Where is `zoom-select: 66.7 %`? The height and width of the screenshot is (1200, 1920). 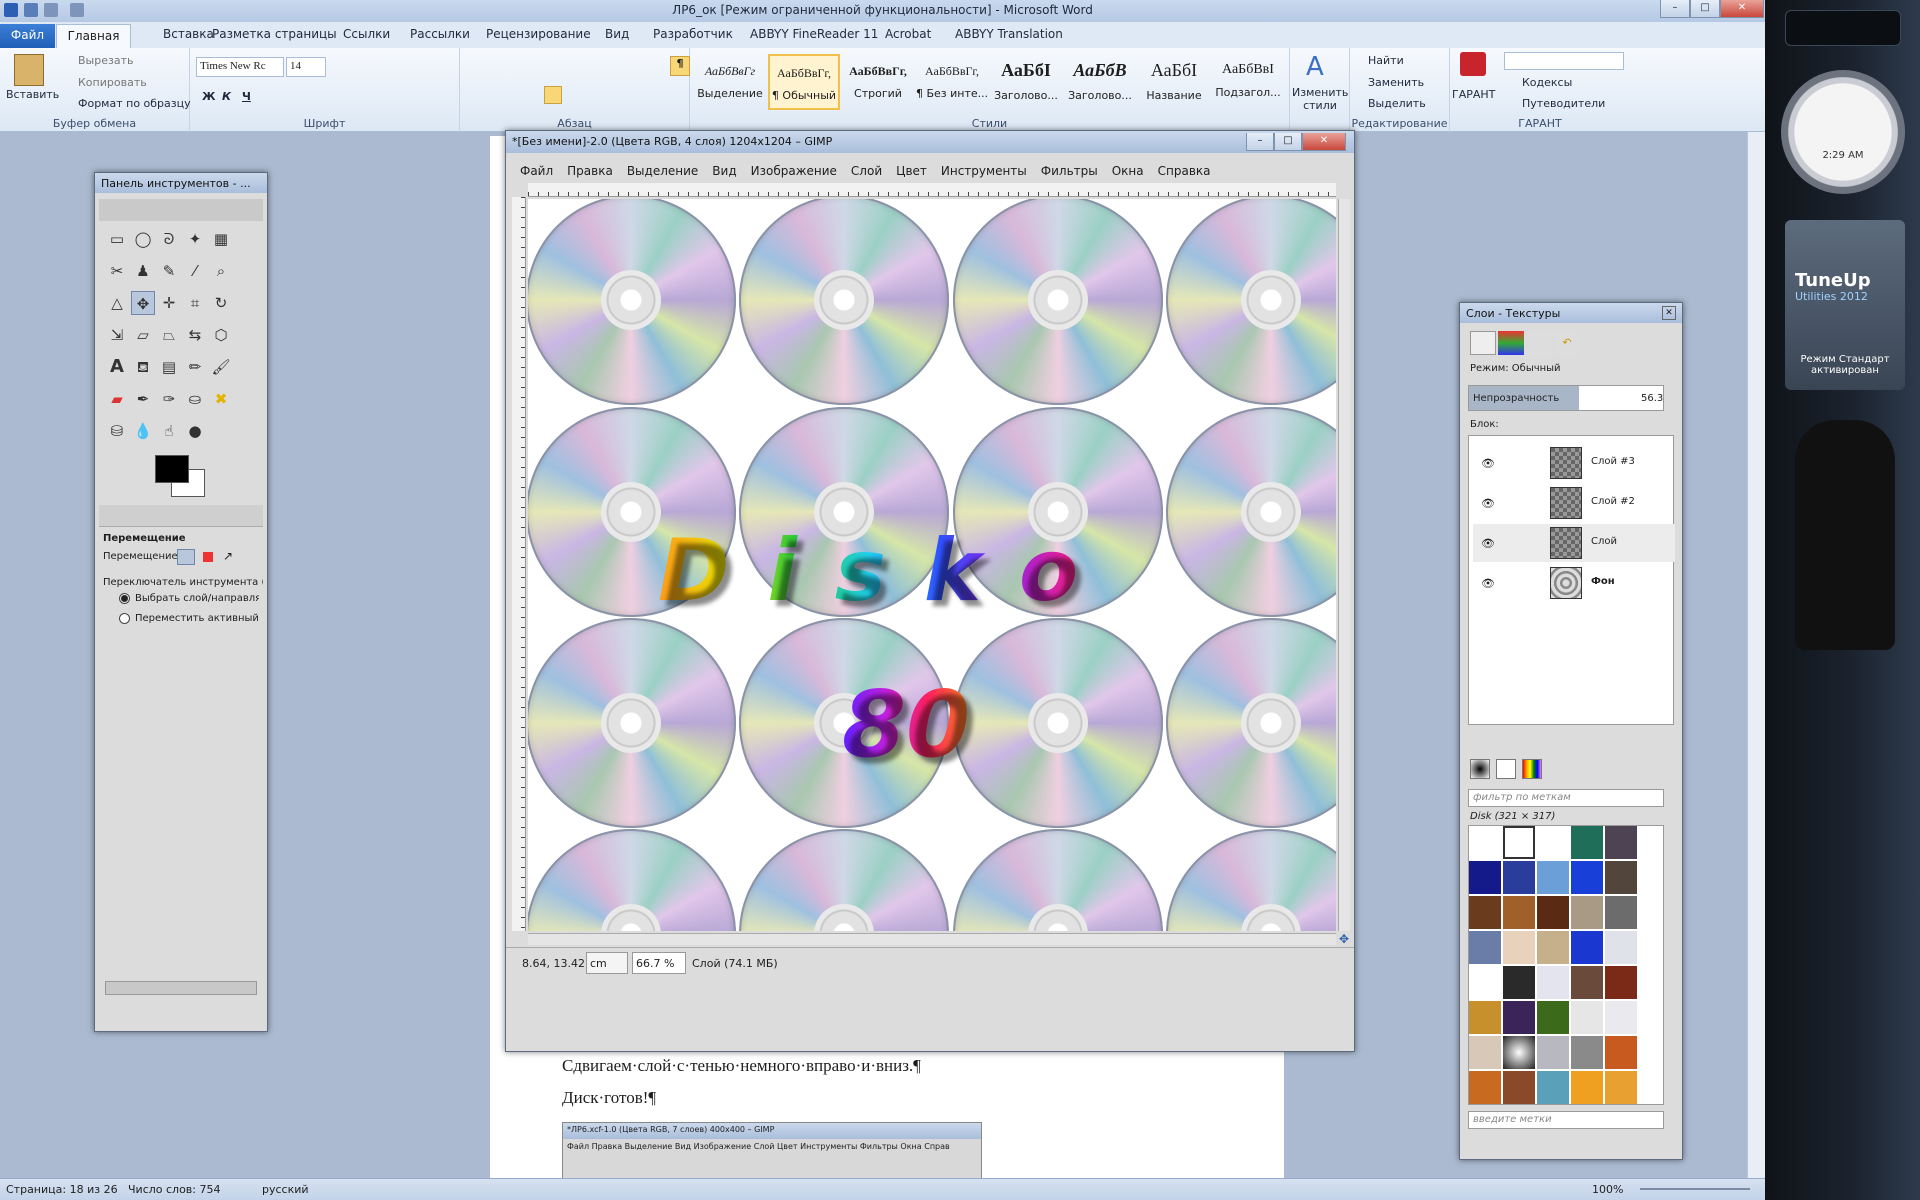
zoom-select: 66.7 % is located at coordinates (659, 963).